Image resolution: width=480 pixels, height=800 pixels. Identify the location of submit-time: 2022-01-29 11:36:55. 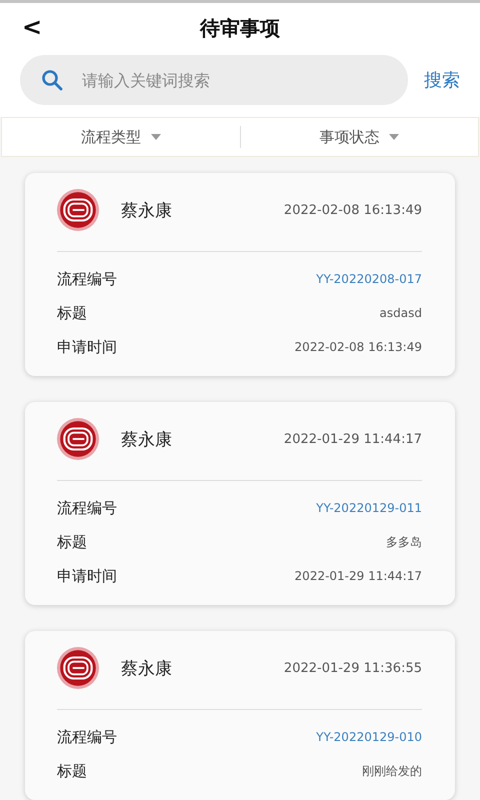
(353, 668).